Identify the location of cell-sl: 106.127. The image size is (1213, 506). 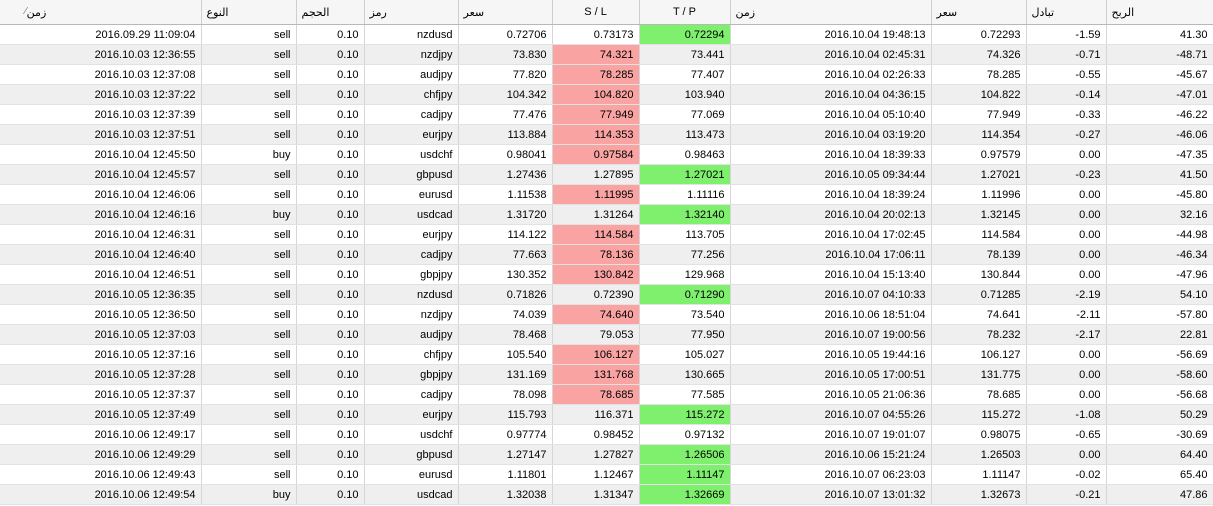
(596, 354).